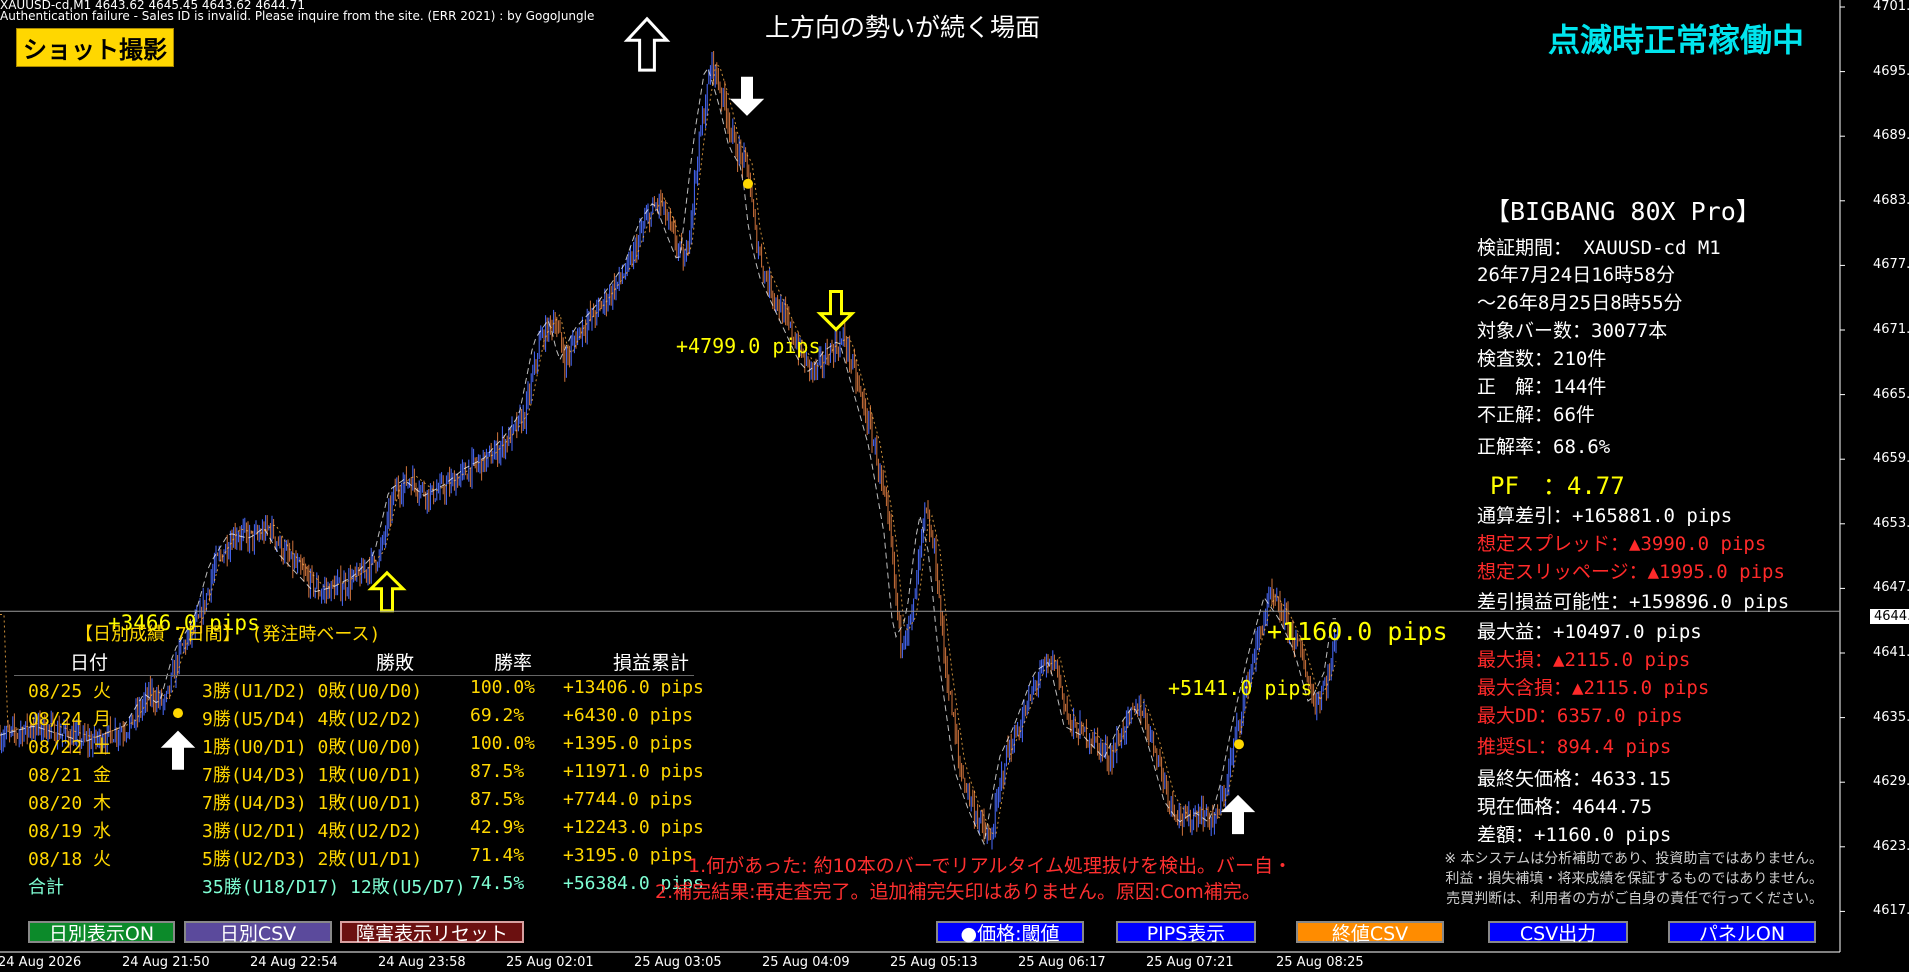  I want to click on panel-line: 通算差引：+165881.0 pips, so click(1605, 516).